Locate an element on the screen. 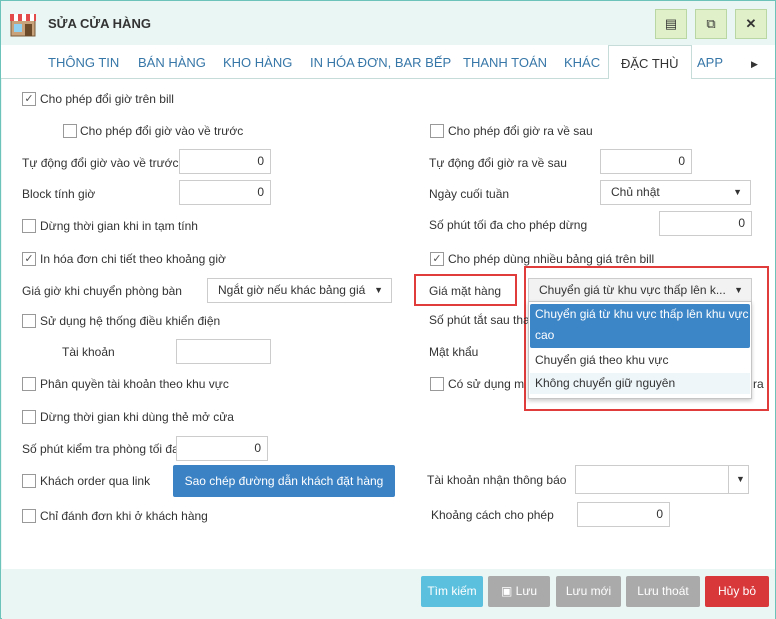  auto-change-in-before-label: Tự động đổi giờ vào về trước is located at coordinates (100, 163).